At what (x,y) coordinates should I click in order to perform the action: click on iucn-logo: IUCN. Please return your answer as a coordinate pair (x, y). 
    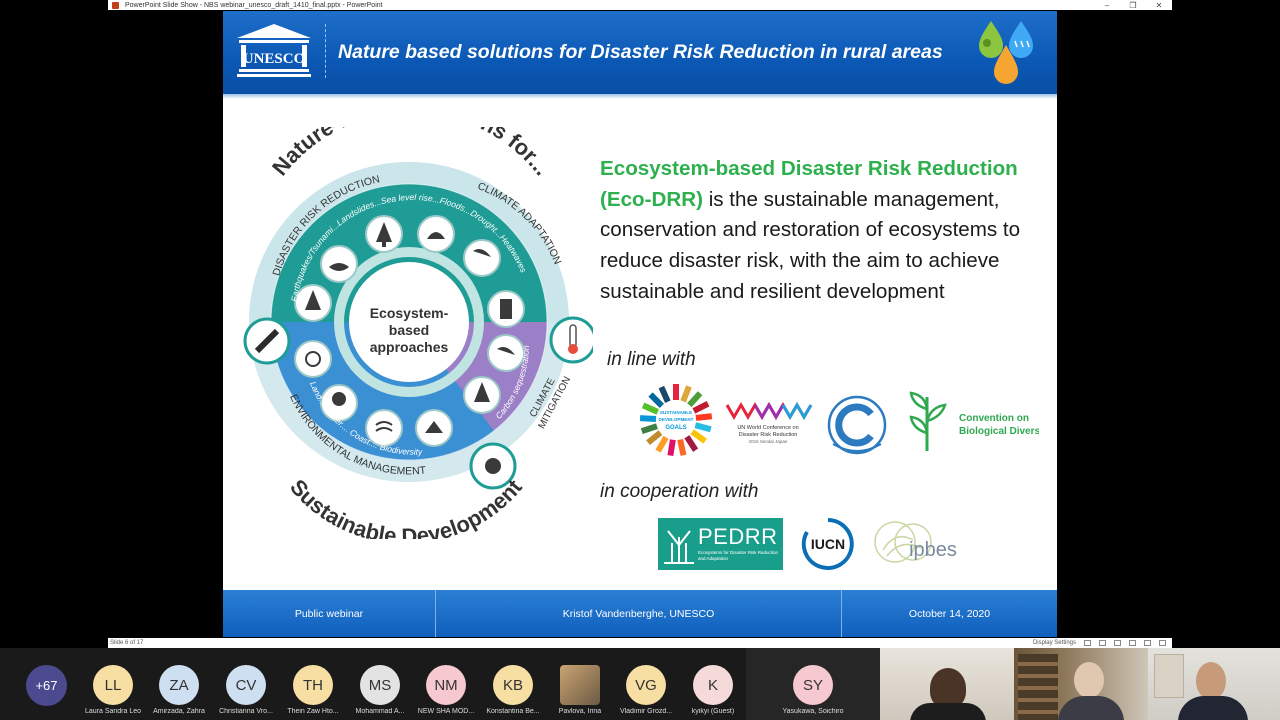
    Looking at the image, I should click on (827, 544).